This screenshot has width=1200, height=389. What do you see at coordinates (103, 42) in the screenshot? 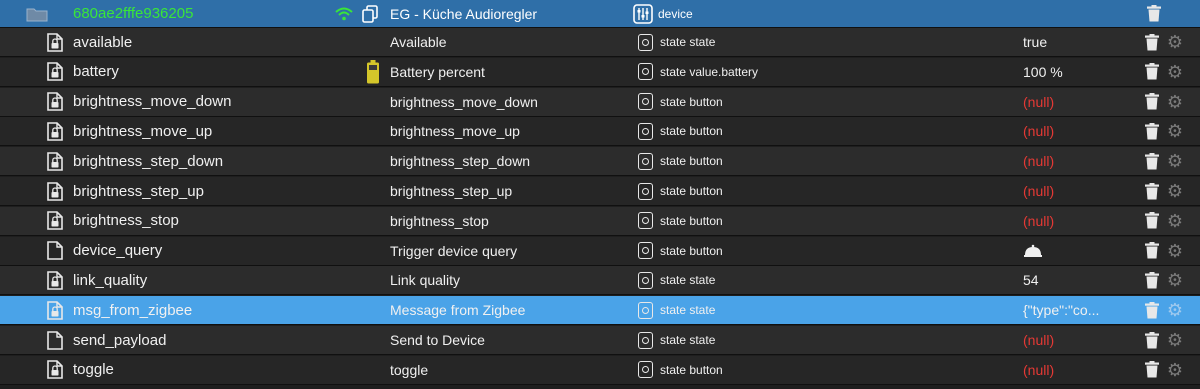
I see `state-name: available` at bounding box center [103, 42].